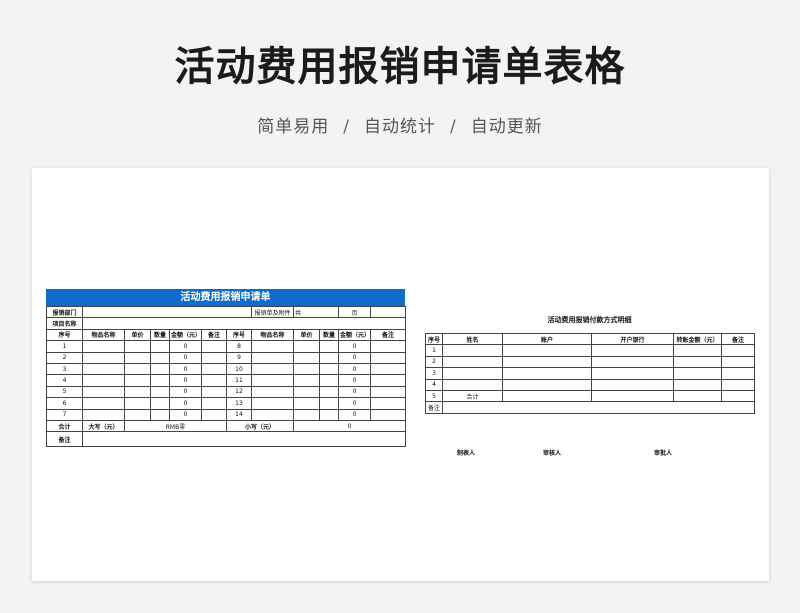 This screenshot has width=800, height=613. Describe the element at coordinates (598, 407) in the screenshot. I see `payment-remark-cell` at that location.